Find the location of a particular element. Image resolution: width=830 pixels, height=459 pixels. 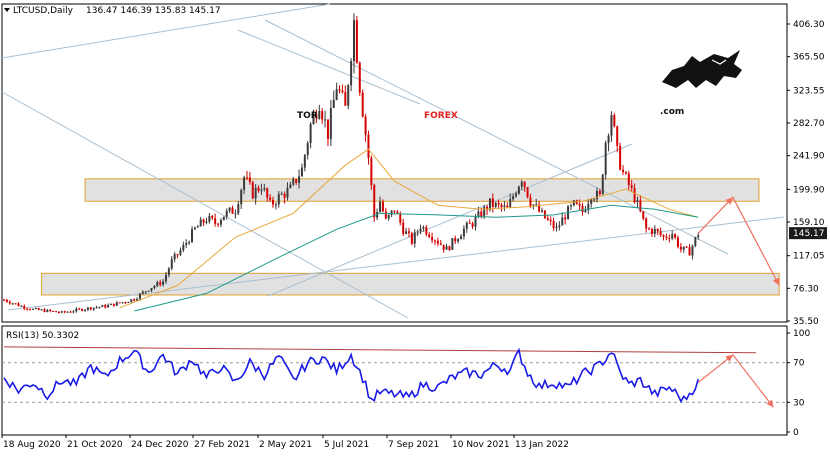

y-tick-label: 76.30 is located at coordinates (806, 289).